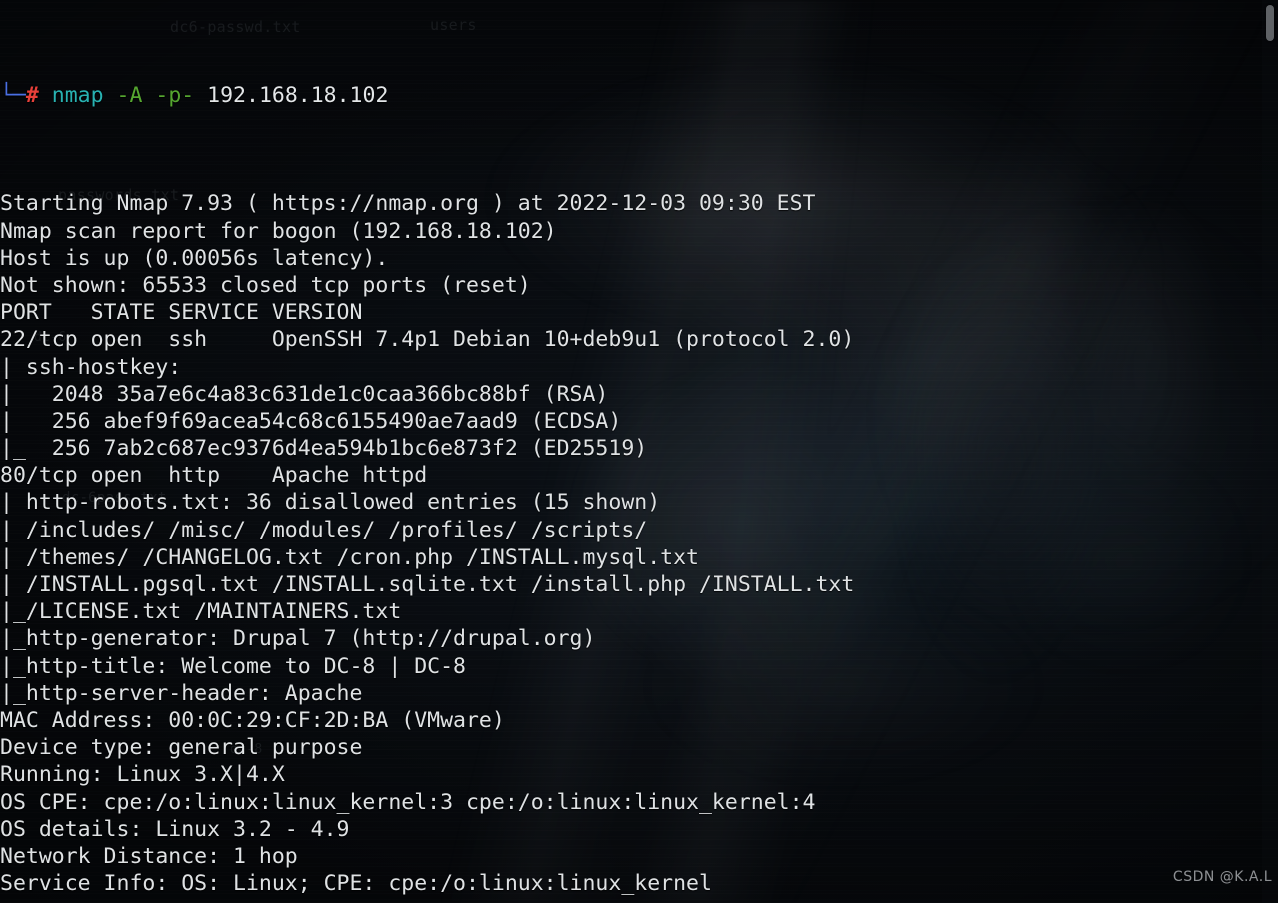 This screenshot has width=1278, height=903. I want to click on prompt-corner-icon: └─, so click(13, 95).